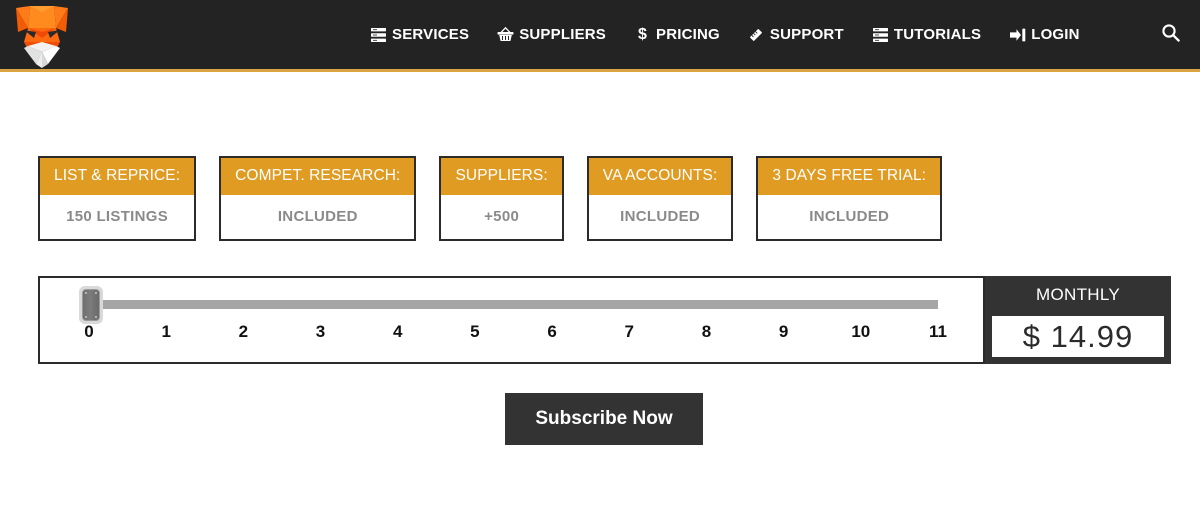  What do you see at coordinates (756, 34) in the screenshot?
I see `pencil-ruler-icon` at bounding box center [756, 34].